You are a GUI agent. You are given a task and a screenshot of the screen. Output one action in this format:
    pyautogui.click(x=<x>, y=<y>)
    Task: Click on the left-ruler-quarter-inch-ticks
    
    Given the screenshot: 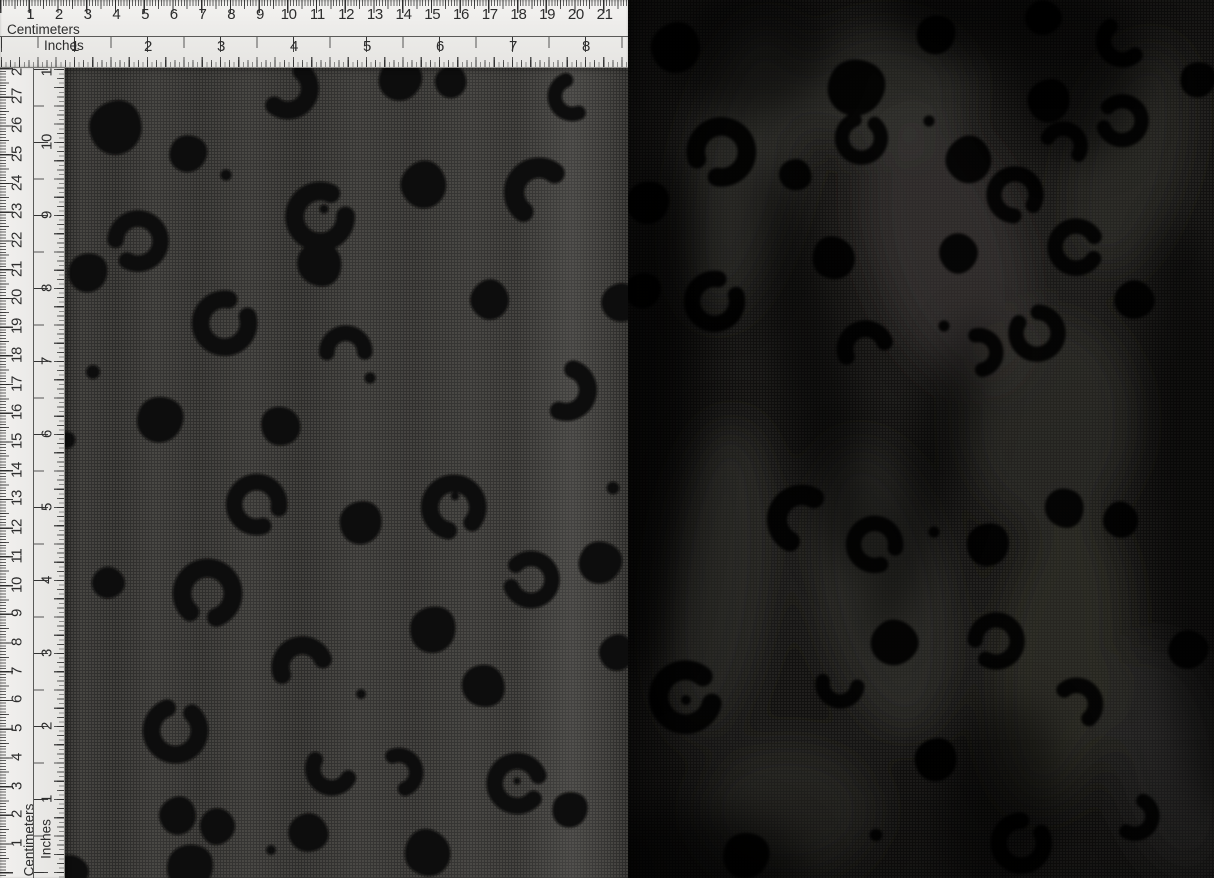 What is the action you would take?
    pyautogui.click(x=59, y=473)
    